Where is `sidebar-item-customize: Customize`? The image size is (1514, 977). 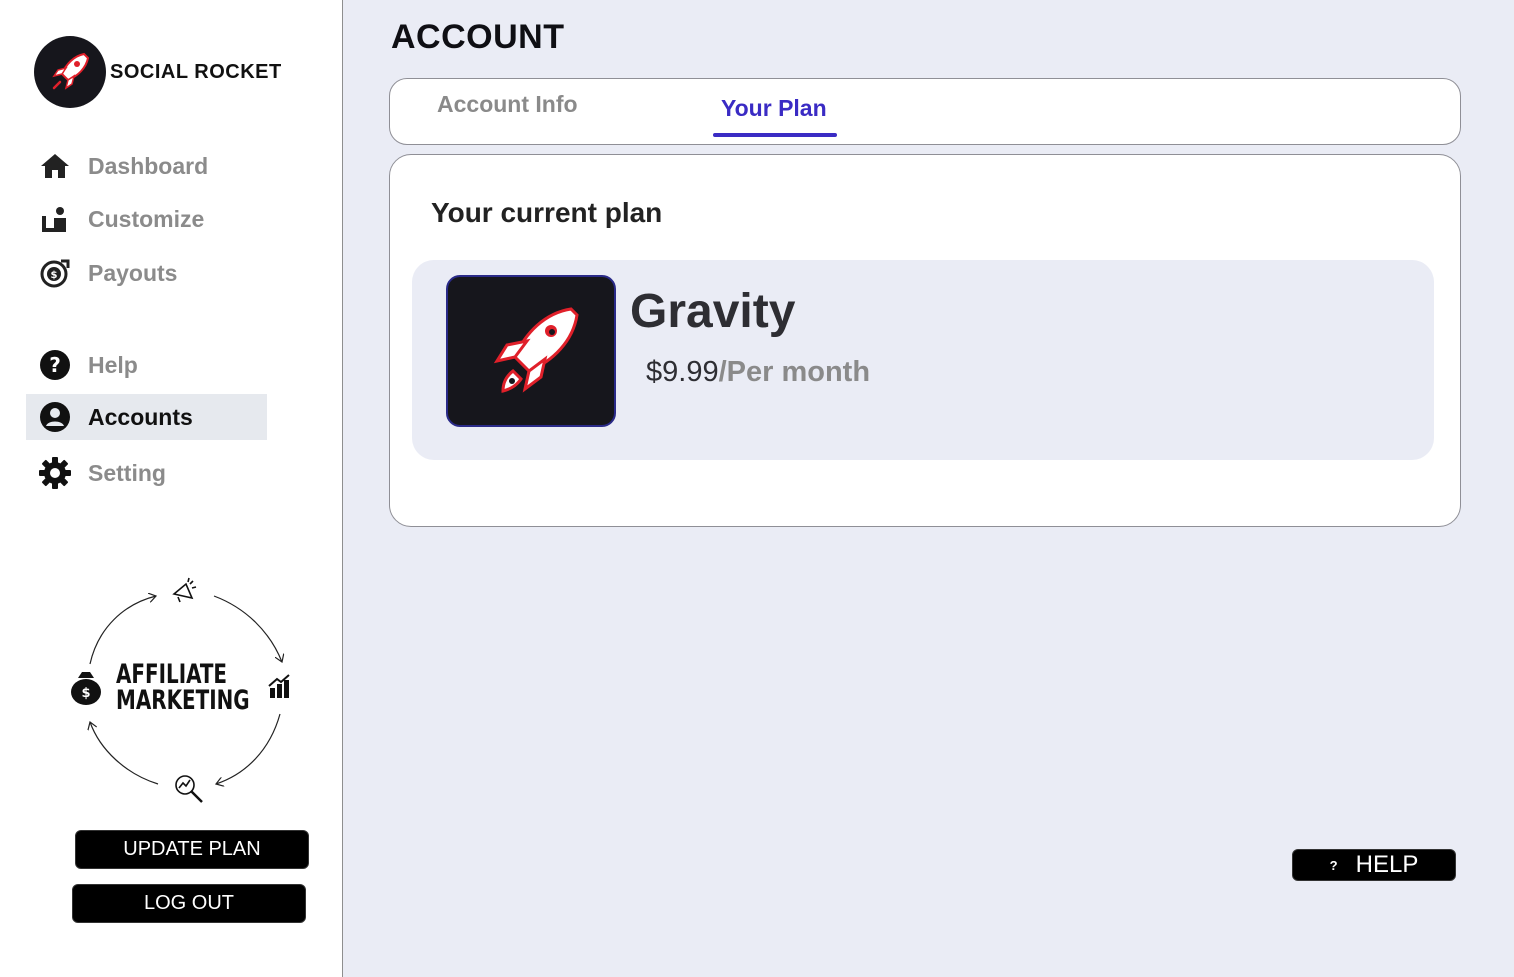 sidebar-item-customize: Customize is located at coordinates (146, 219).